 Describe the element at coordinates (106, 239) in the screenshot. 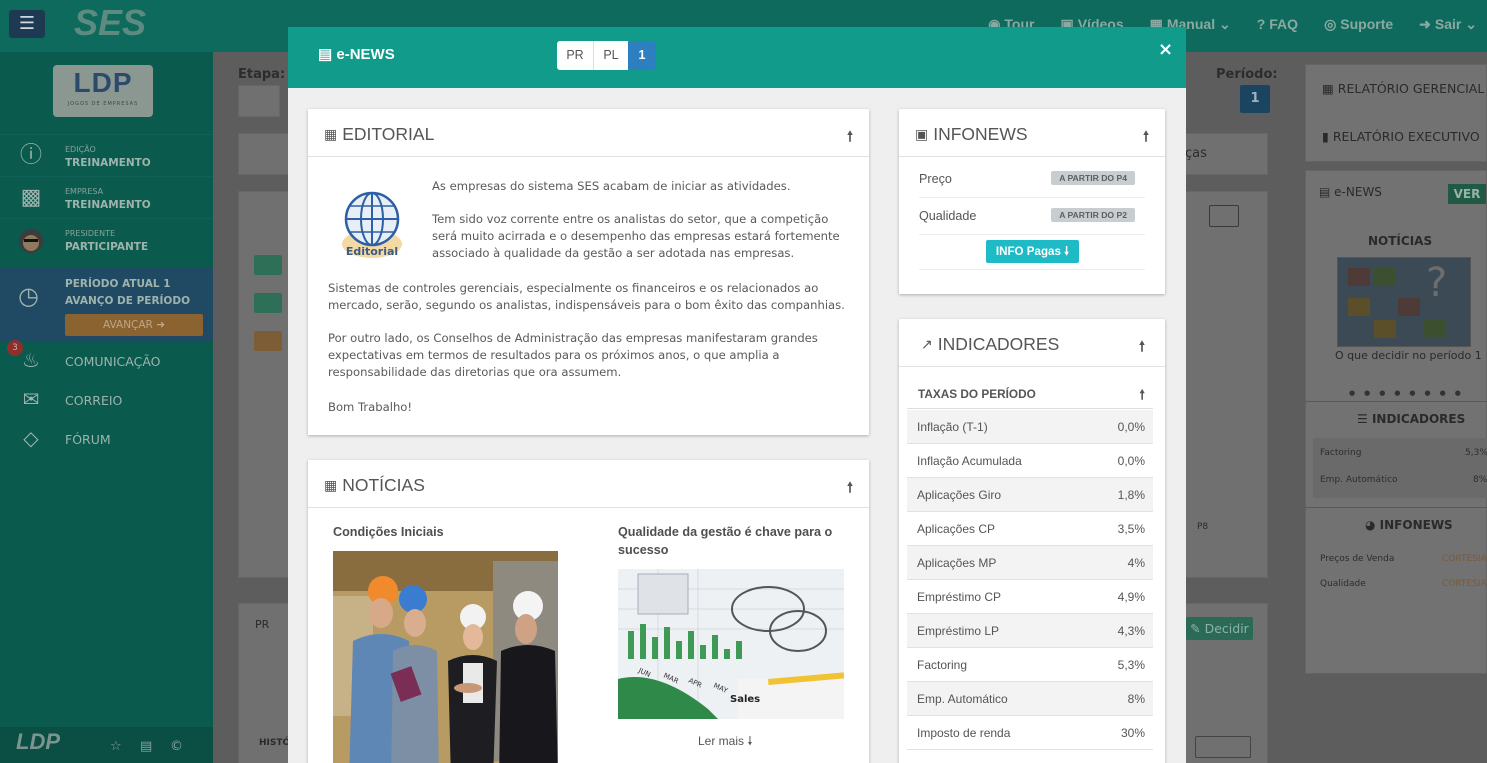

I see `sidebar-president: PRESIDENTE PARTICIPANTE` at that location.